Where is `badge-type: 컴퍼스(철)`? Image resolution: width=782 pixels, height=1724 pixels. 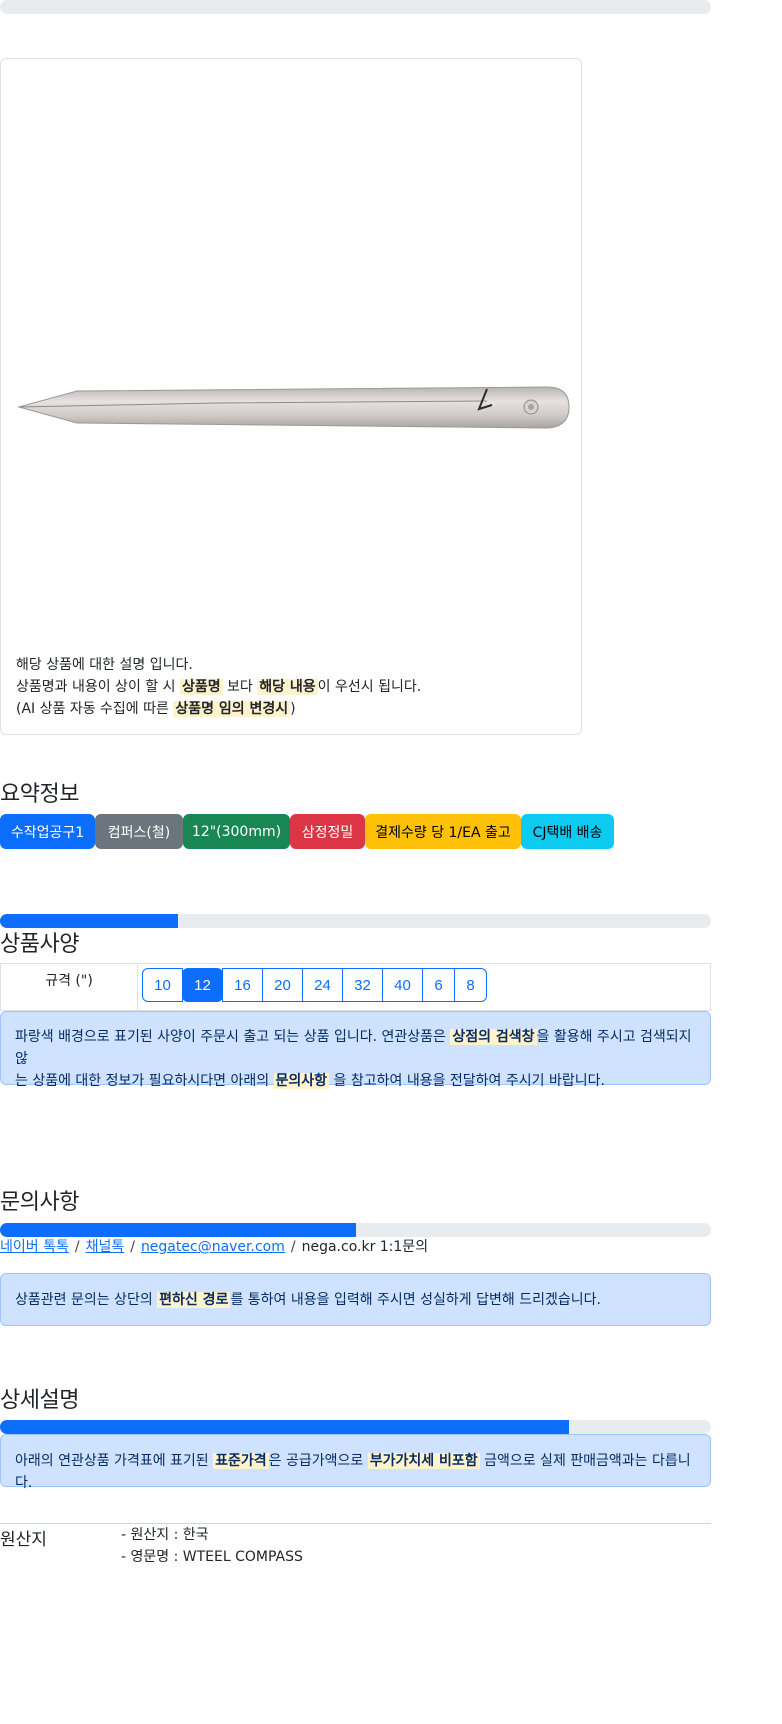 badge-type: 컴퍼스(철) is located at coordinates (139, 831).